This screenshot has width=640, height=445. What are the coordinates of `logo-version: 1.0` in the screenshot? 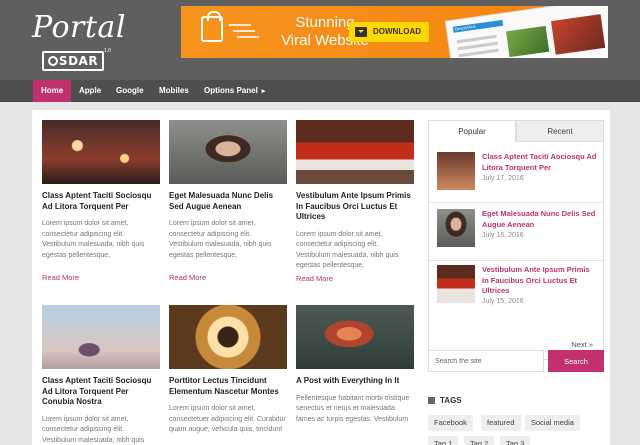 It's located at (107, 51).